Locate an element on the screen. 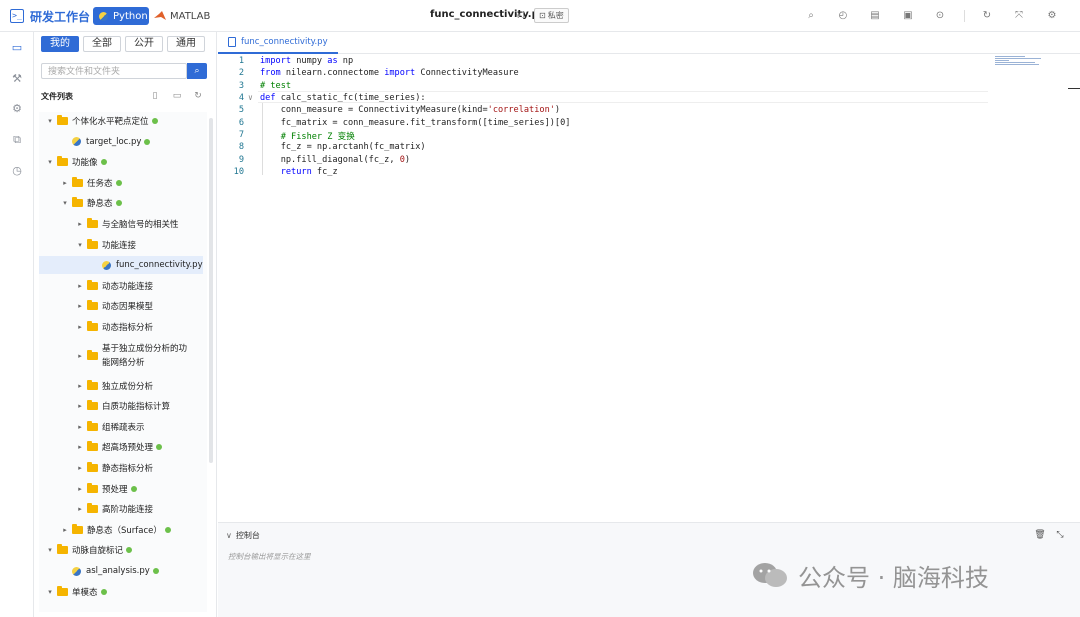  line-number: 5 is located at coordinates (241, 110).